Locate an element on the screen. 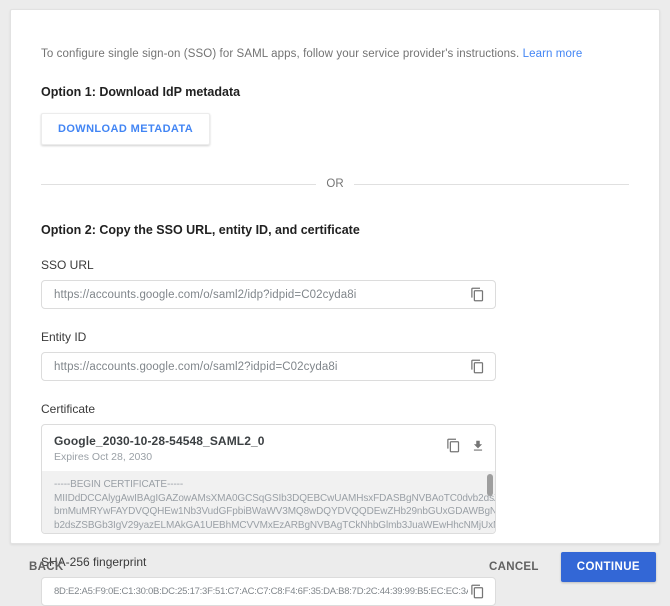 The width and height of the screenshot is (670, 606). download-certificate-button is located at coordinates (478, 446).